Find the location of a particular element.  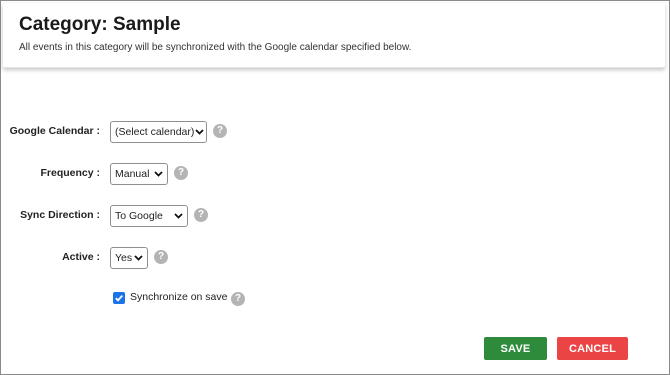

sync-direction-select: To Google is located at coordinates (149, 216).